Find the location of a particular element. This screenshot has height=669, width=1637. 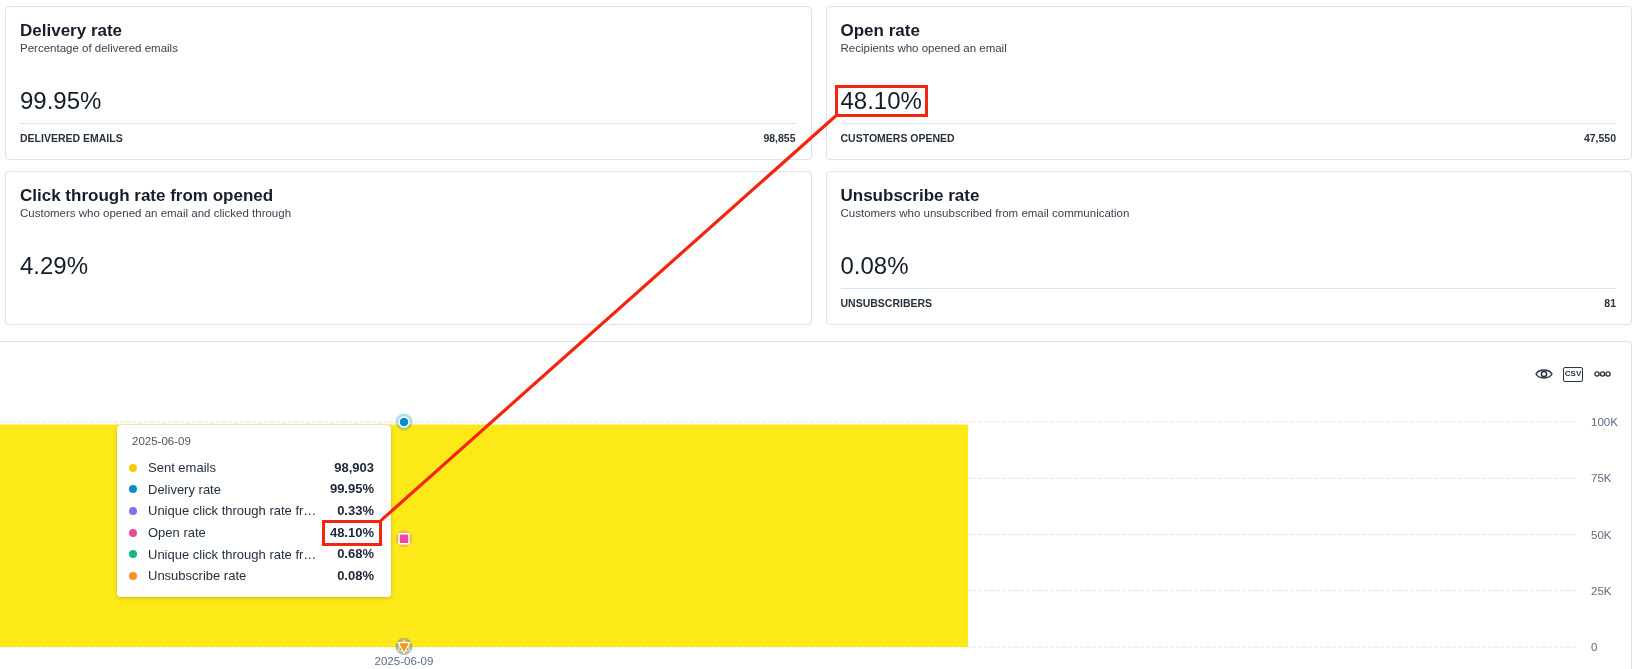

card-title: Unsubscribe rate is located at coordinates (910, 196).